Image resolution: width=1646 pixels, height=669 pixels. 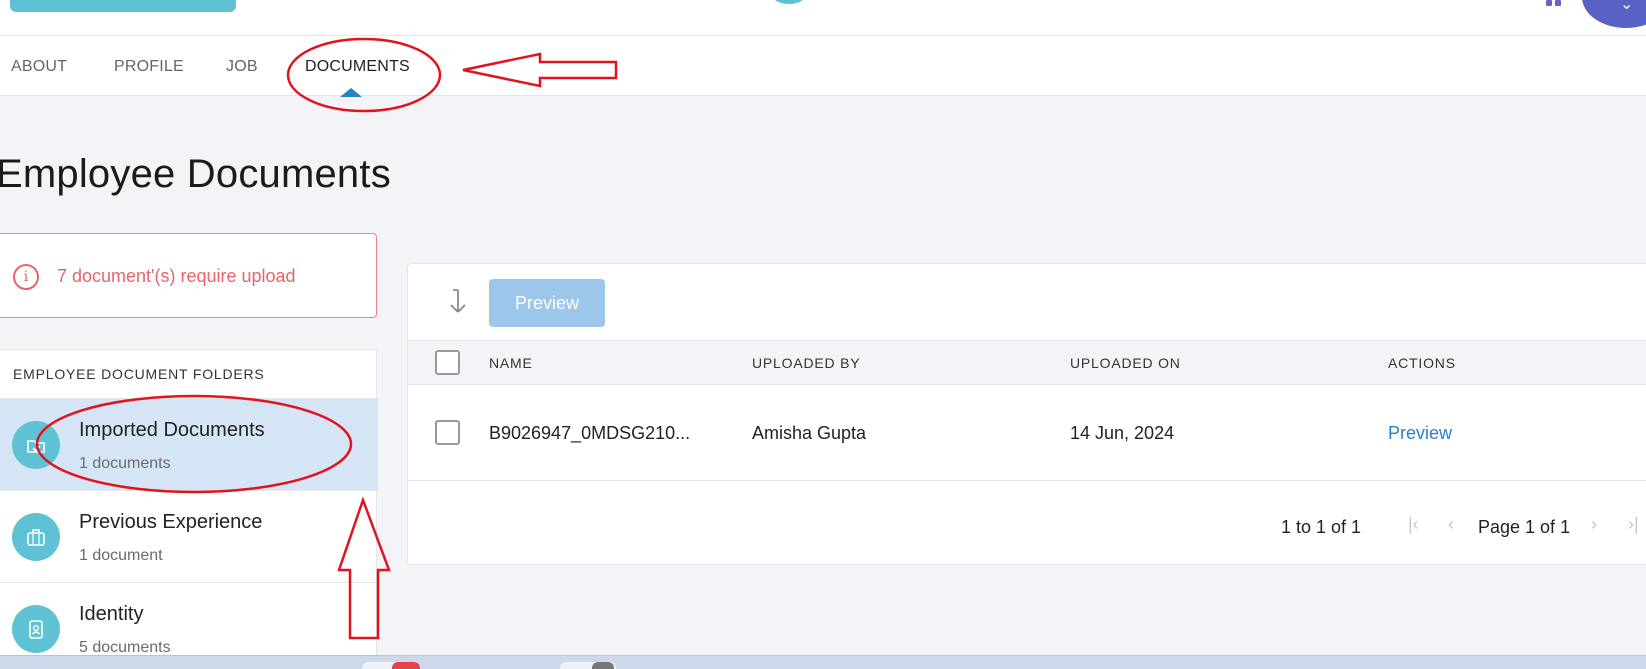 What do you see at coordinates (823, 66) in the screenshot?
I see `tab-bar: ABOUT PROFILE JOB DOCUMENTS` at bounding box center [823, 66].